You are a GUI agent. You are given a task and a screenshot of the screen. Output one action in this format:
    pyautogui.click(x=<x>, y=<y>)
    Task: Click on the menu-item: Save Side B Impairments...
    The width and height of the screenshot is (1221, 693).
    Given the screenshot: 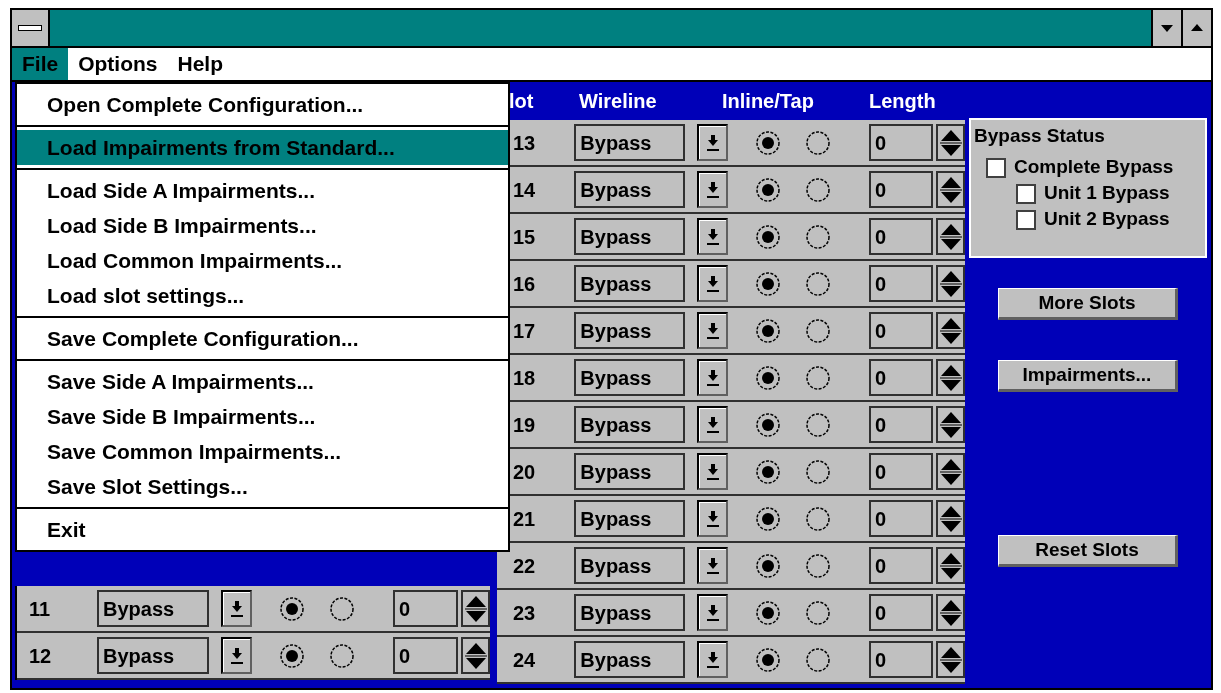 What is the action you would take?
    pyautogui.click(x=262, y=416)
    